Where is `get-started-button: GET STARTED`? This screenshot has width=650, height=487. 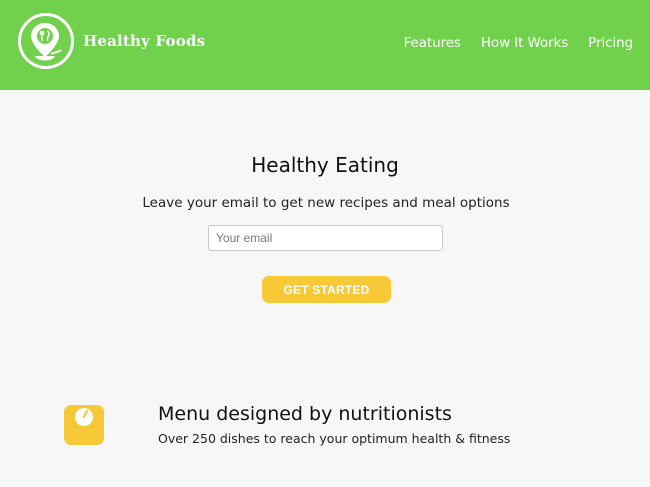 get-started-button: GET STARTED is located at coordinates (326, 289).